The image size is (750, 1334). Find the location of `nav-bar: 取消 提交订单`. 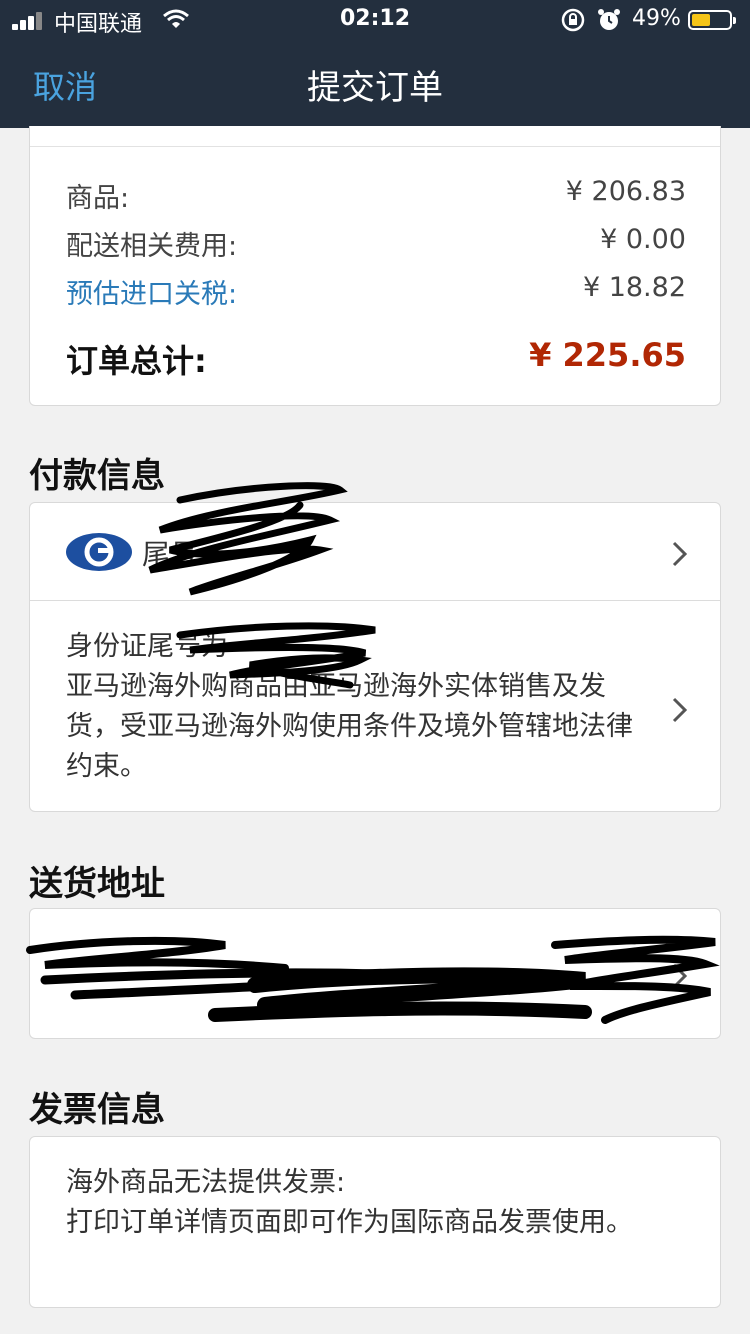

nav-bar: 取消 提交订单 is located at coordinates (375, 84).